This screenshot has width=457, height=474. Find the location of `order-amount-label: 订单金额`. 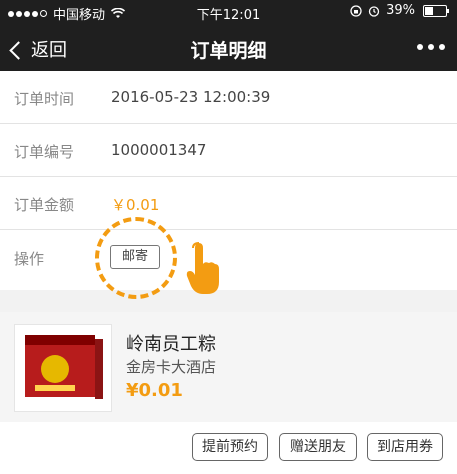

order-amount-label: 订单金额 is located at coordinates (44, 205).